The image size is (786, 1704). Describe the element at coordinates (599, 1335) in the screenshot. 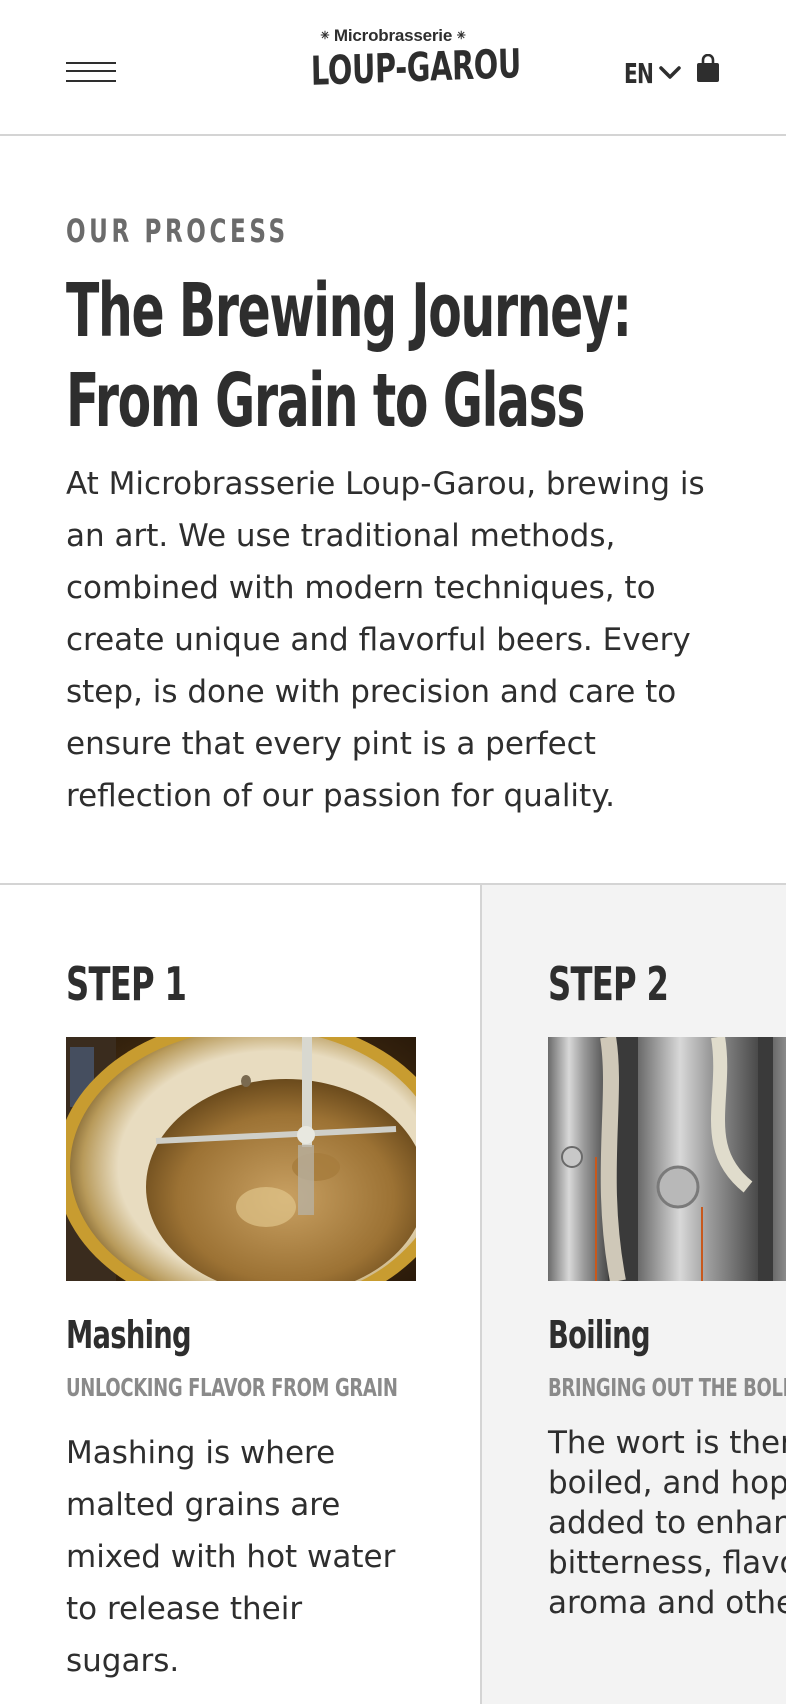

I see `step-name: Boiling` at that location.